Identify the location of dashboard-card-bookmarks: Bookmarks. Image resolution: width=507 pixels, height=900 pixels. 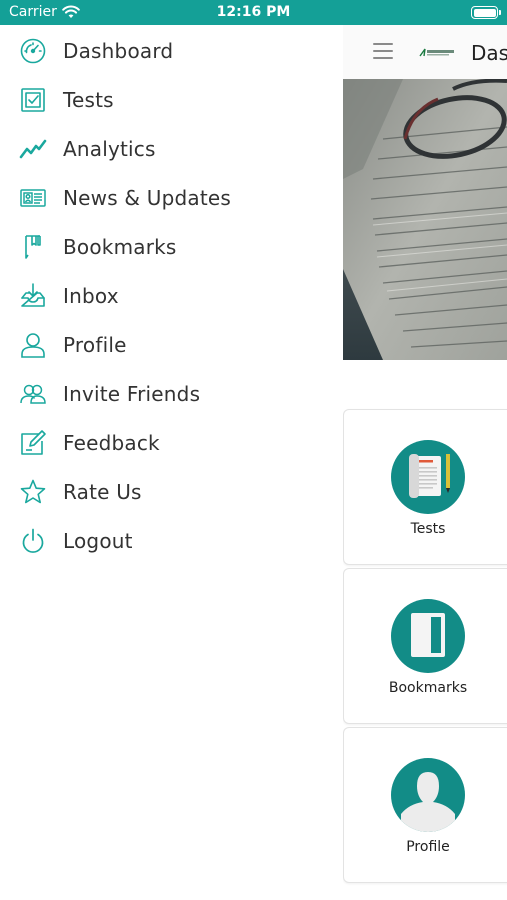
(425, 646).